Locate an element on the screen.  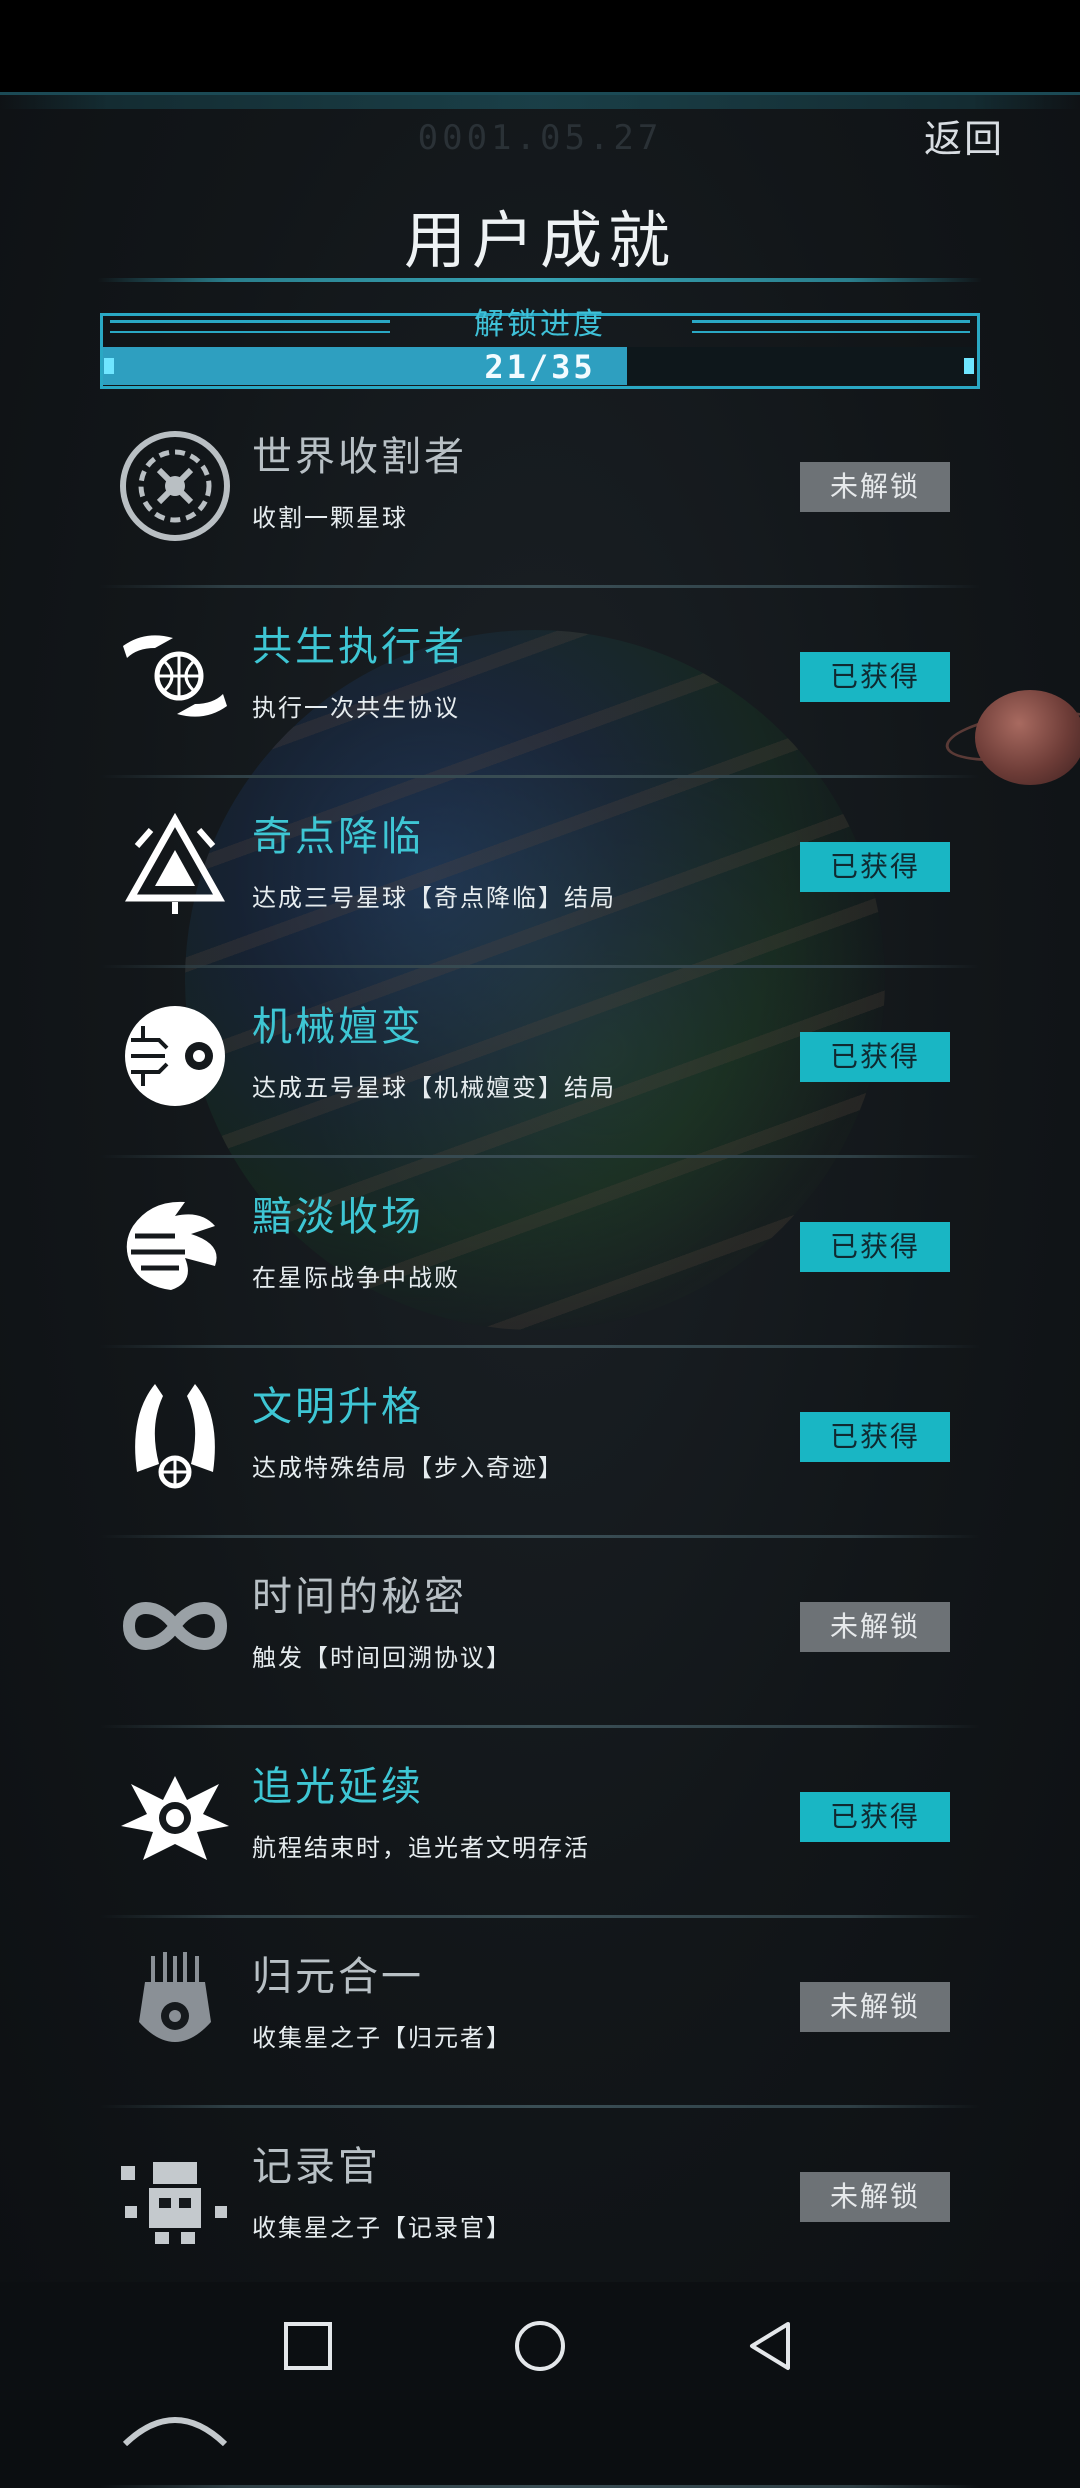
achievement-row: 追光延续航程结束时，追光者文明存活 已获得 is located at coordinates (540, 1823).